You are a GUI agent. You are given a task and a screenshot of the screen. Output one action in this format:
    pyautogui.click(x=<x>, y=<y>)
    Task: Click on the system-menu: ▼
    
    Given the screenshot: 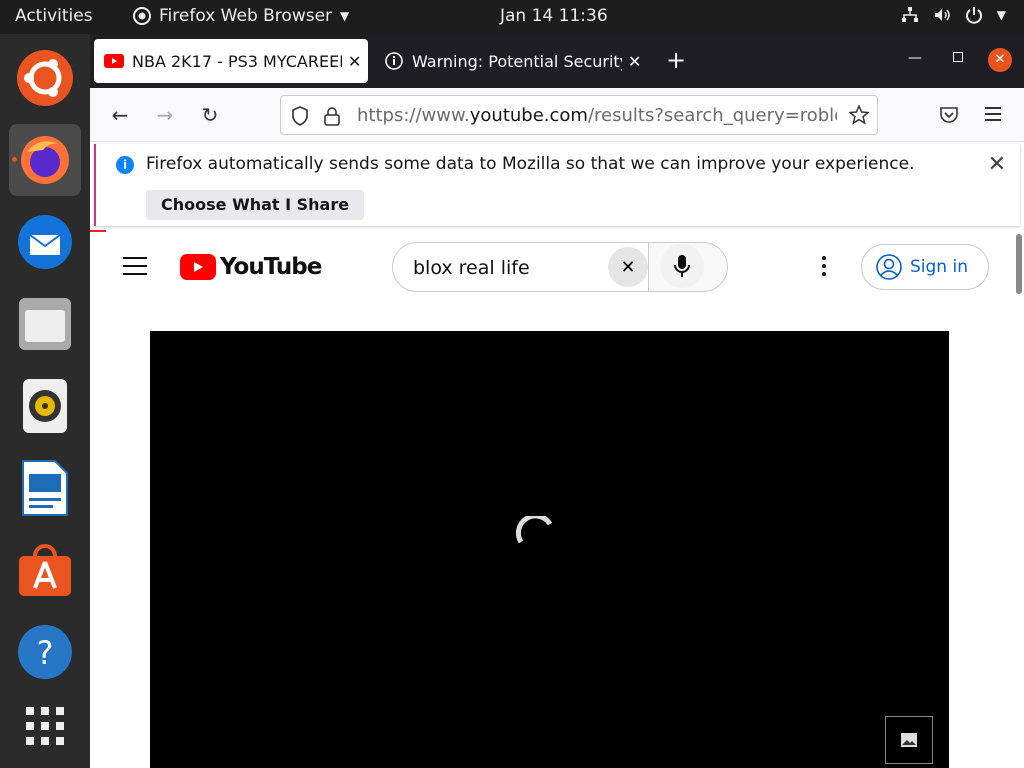 What is the action you would take?
    pyautogui.click(x=953, y=15)
    